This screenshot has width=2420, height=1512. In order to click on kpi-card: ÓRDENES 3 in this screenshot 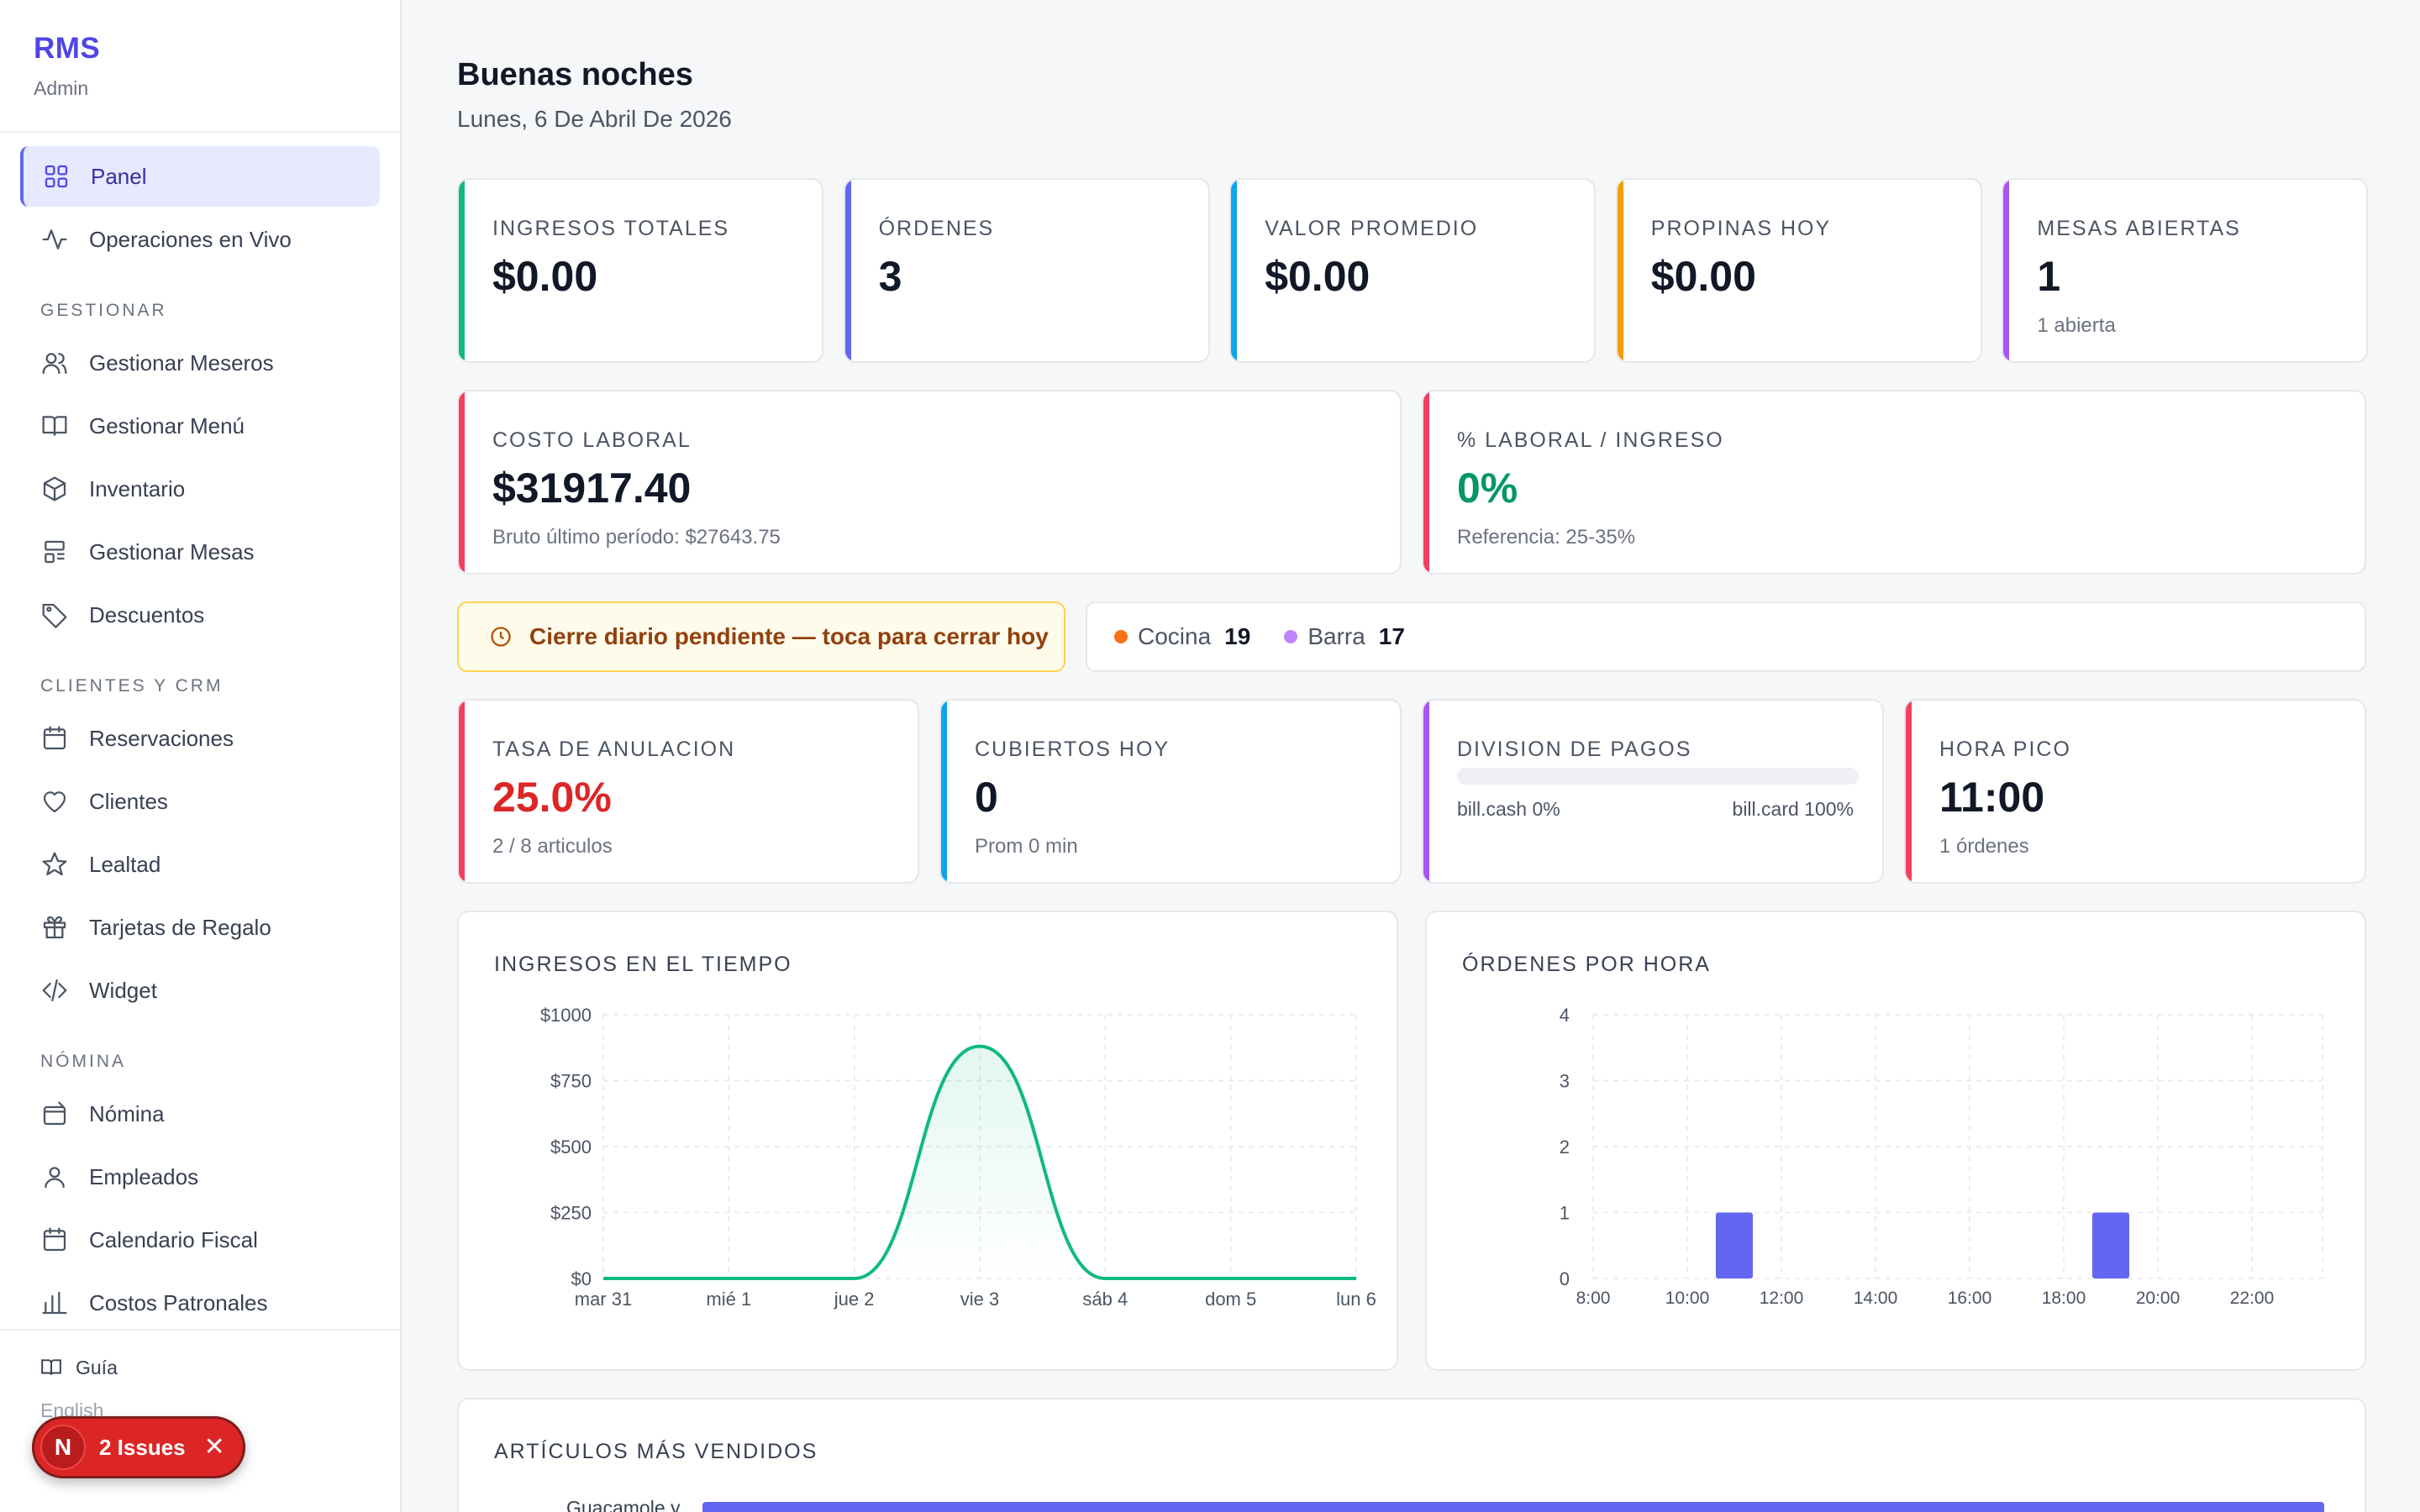, I will do `click(1026, 270)`.